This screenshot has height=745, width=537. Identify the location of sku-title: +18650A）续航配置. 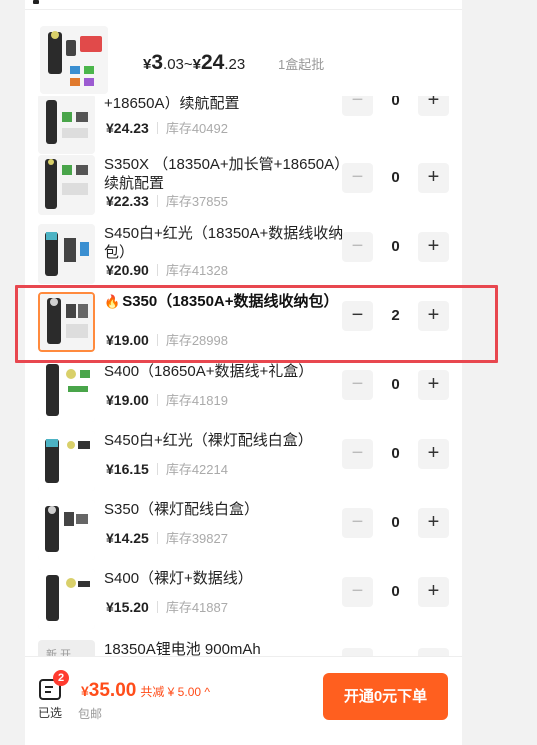
(172, 104).